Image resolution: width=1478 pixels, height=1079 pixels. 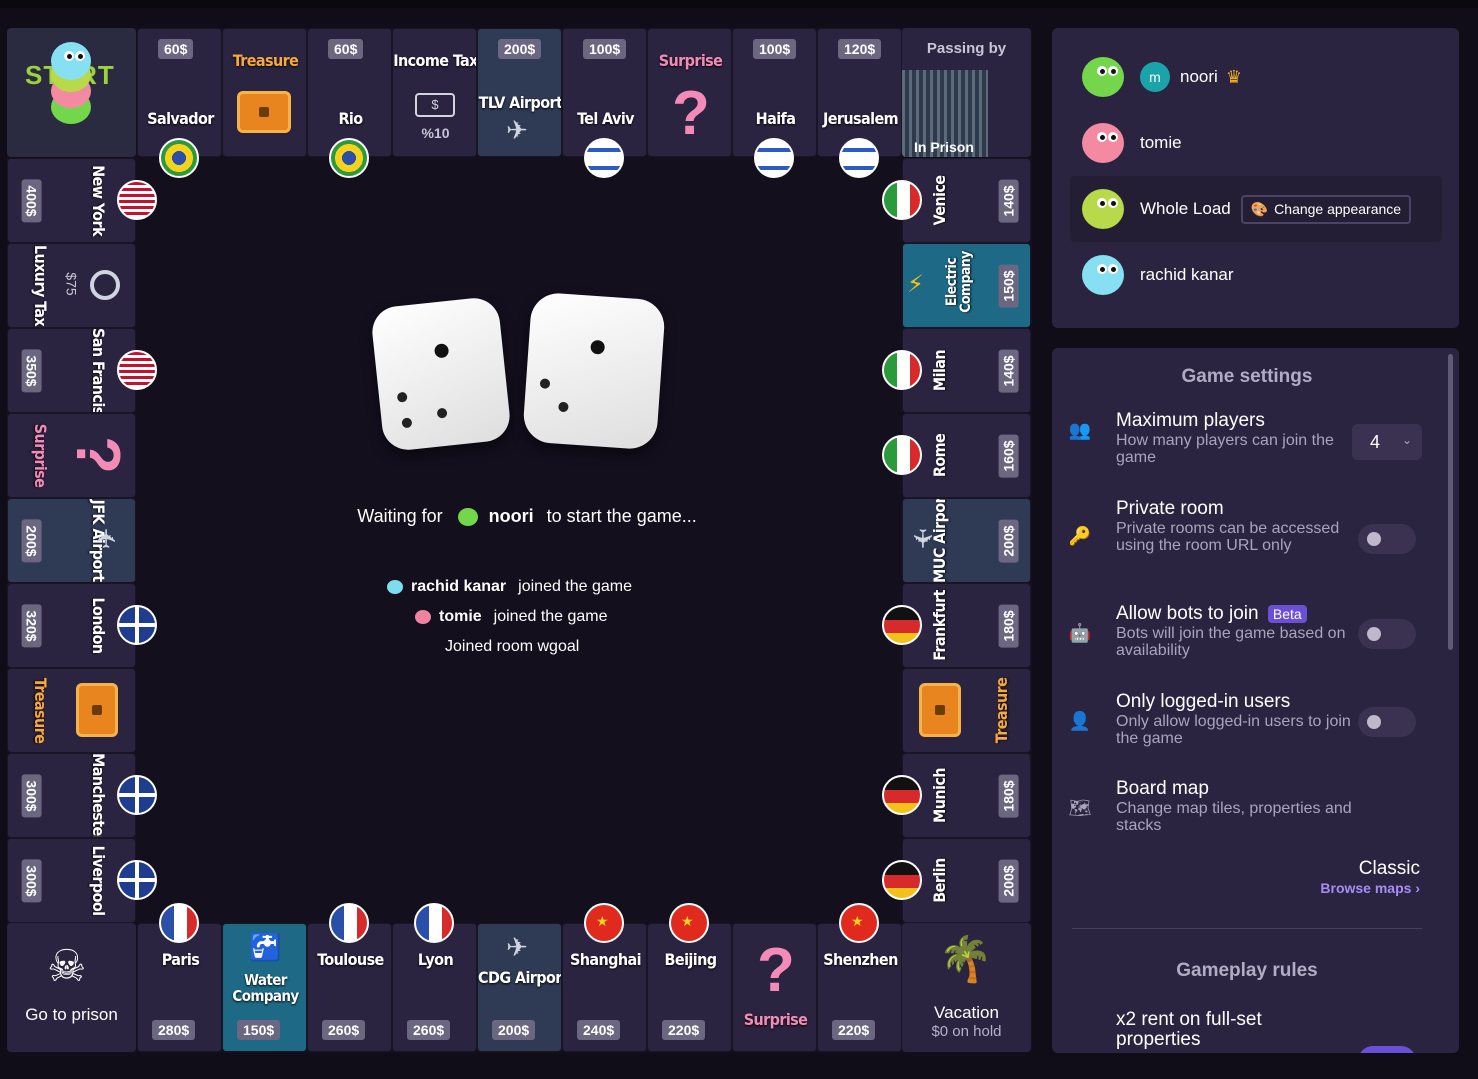 What do you see at coordinates (1256, 143) in the screenshot?
I see `player-row-tomie: tomie` at bounding box center [1256, 143].